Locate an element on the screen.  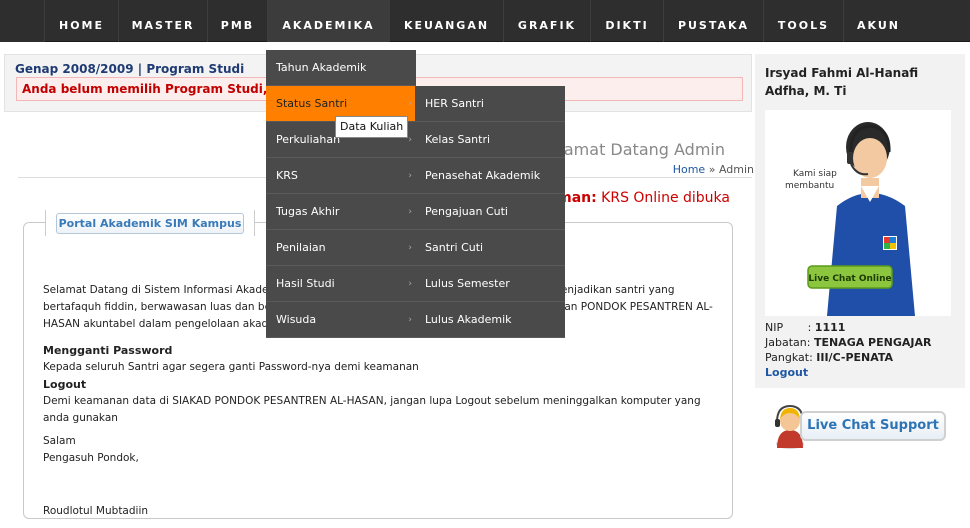
menu-hasil-studi-label: Hasil Studi is located at coordinates (305, 283).